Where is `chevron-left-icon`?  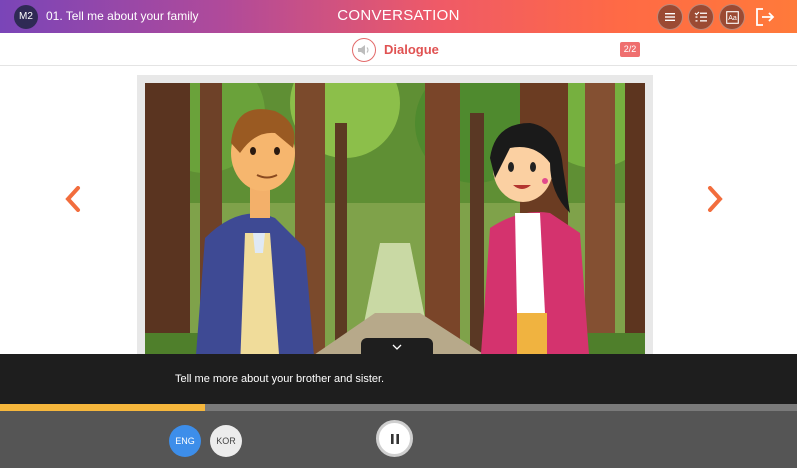 chevron-left-icon is located at coordinates (72, 199).